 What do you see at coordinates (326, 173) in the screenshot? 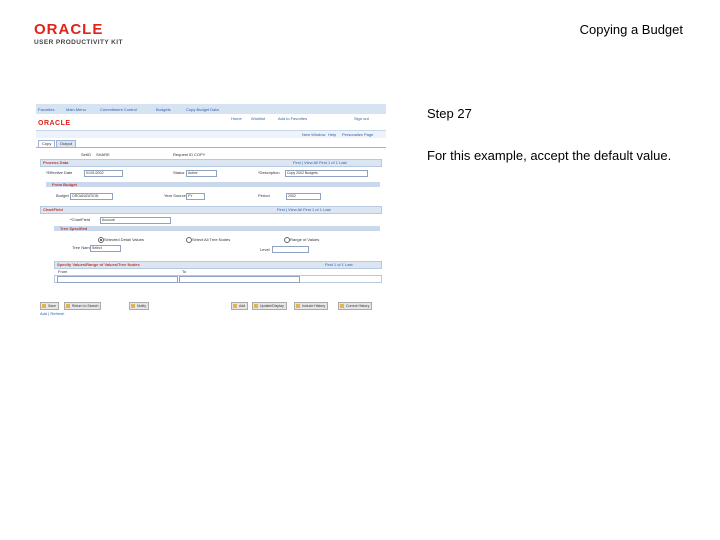
I see `description-field: Copy 2002 Budgets` at bounding box center [326, 173].